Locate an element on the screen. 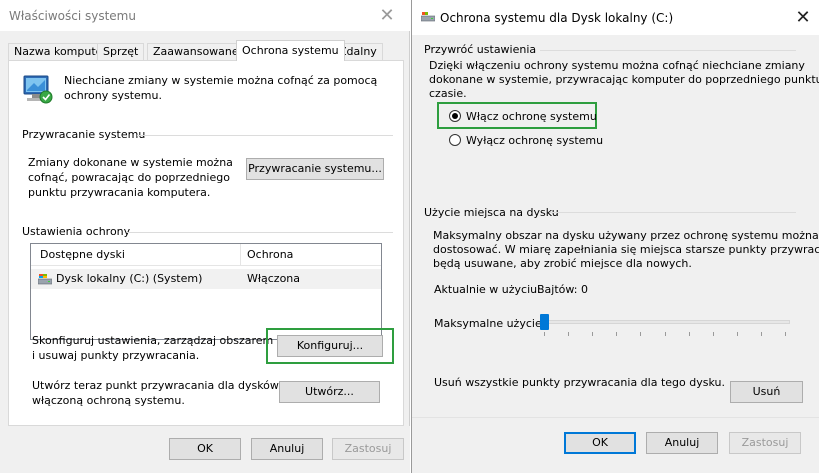 This screenshot has height=473, width=819. disk-usage-label: Użycie miejsca na dysku is located at coordinates (491, 212).